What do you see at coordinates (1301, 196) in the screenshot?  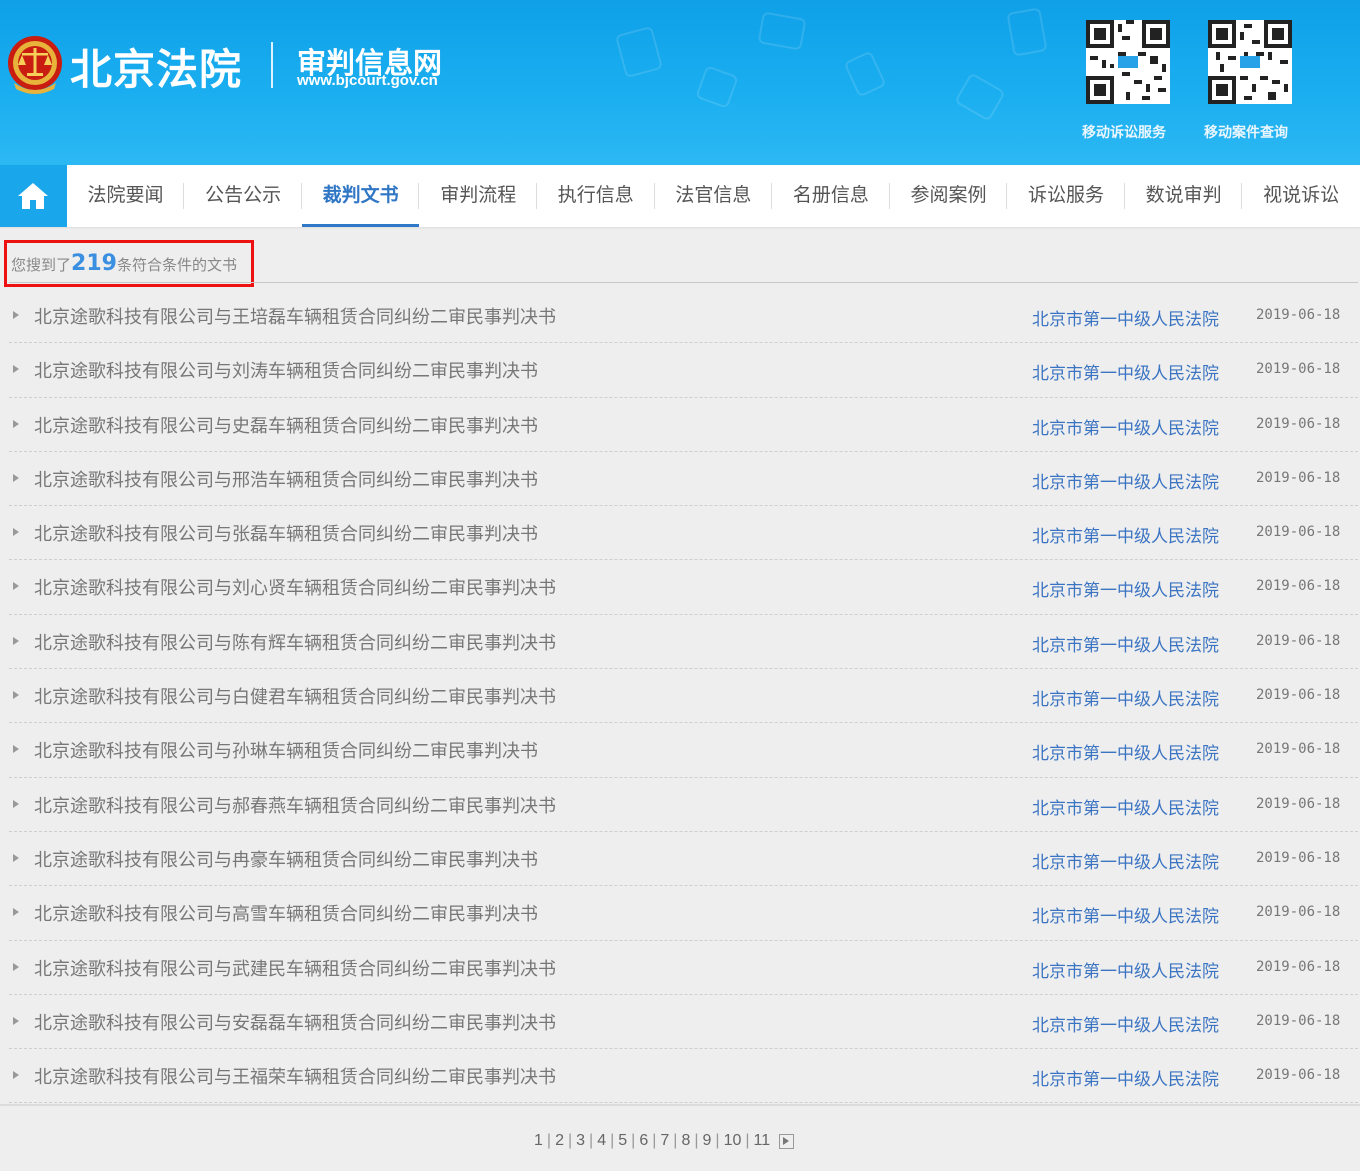 I see `nav-item-video-litigation: 视说诉讼` at bounding box center [1301, 196].